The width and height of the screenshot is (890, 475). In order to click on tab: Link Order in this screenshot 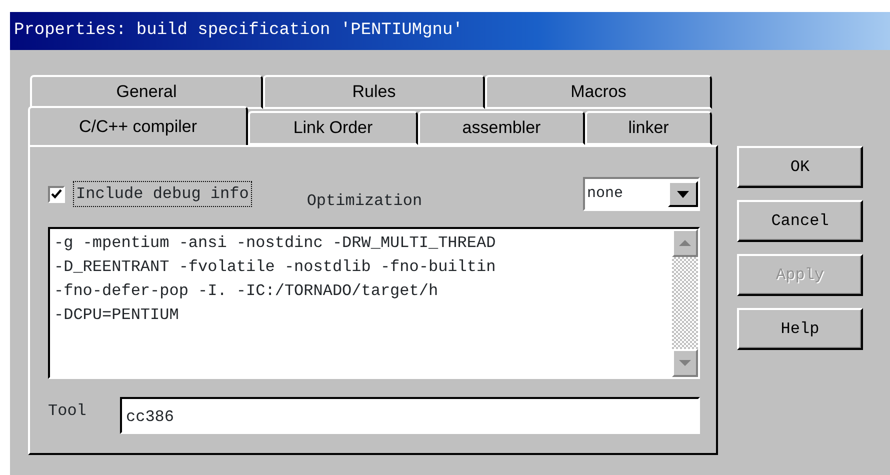, I will do `click(333, 128)`.